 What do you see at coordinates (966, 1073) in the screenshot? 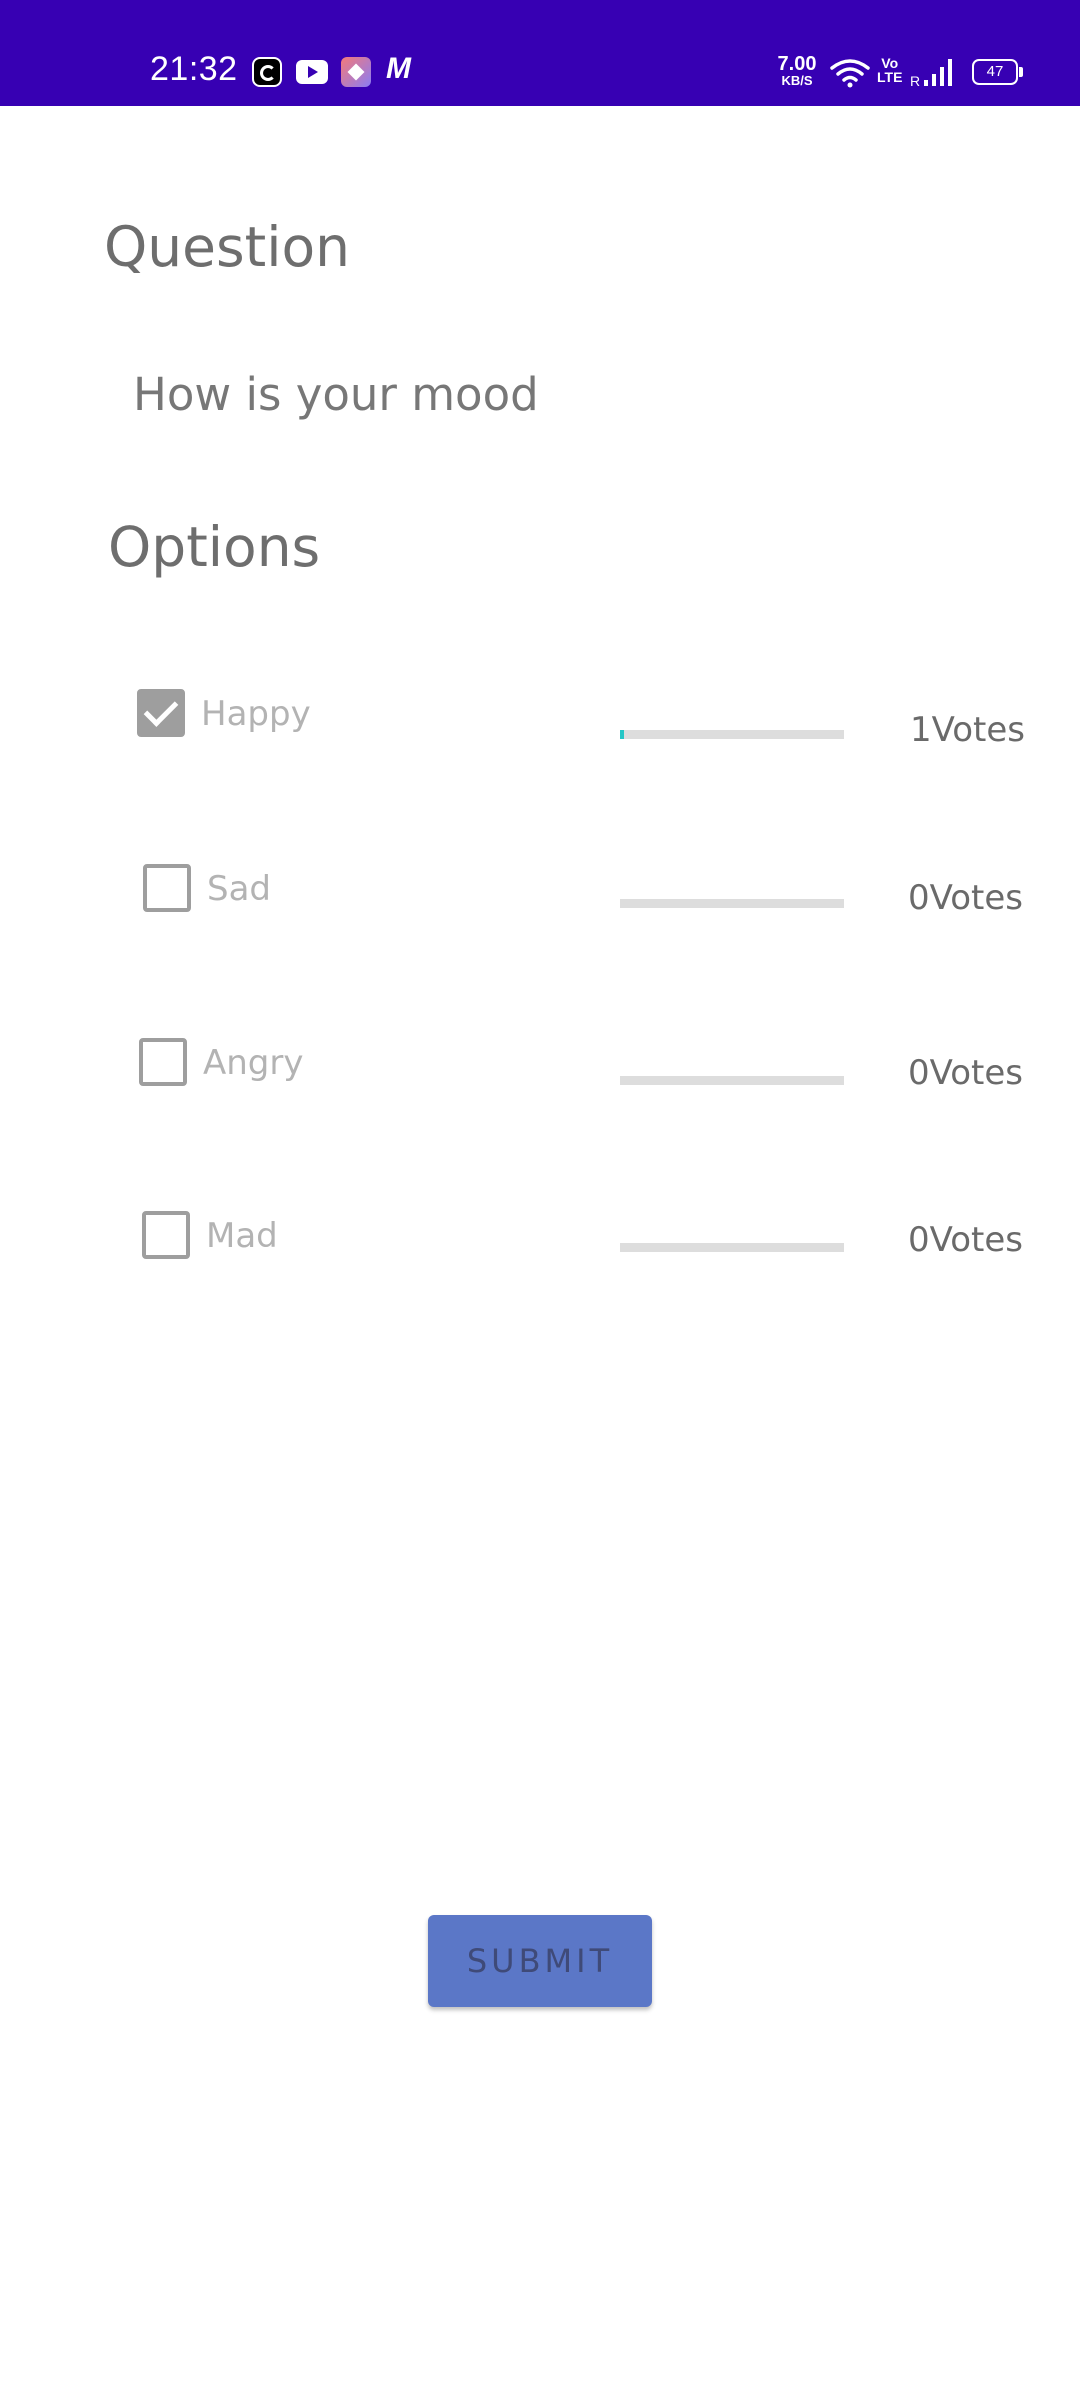
I see `vote-count-angry: 0Votes` at bounding box center [966, 1073].